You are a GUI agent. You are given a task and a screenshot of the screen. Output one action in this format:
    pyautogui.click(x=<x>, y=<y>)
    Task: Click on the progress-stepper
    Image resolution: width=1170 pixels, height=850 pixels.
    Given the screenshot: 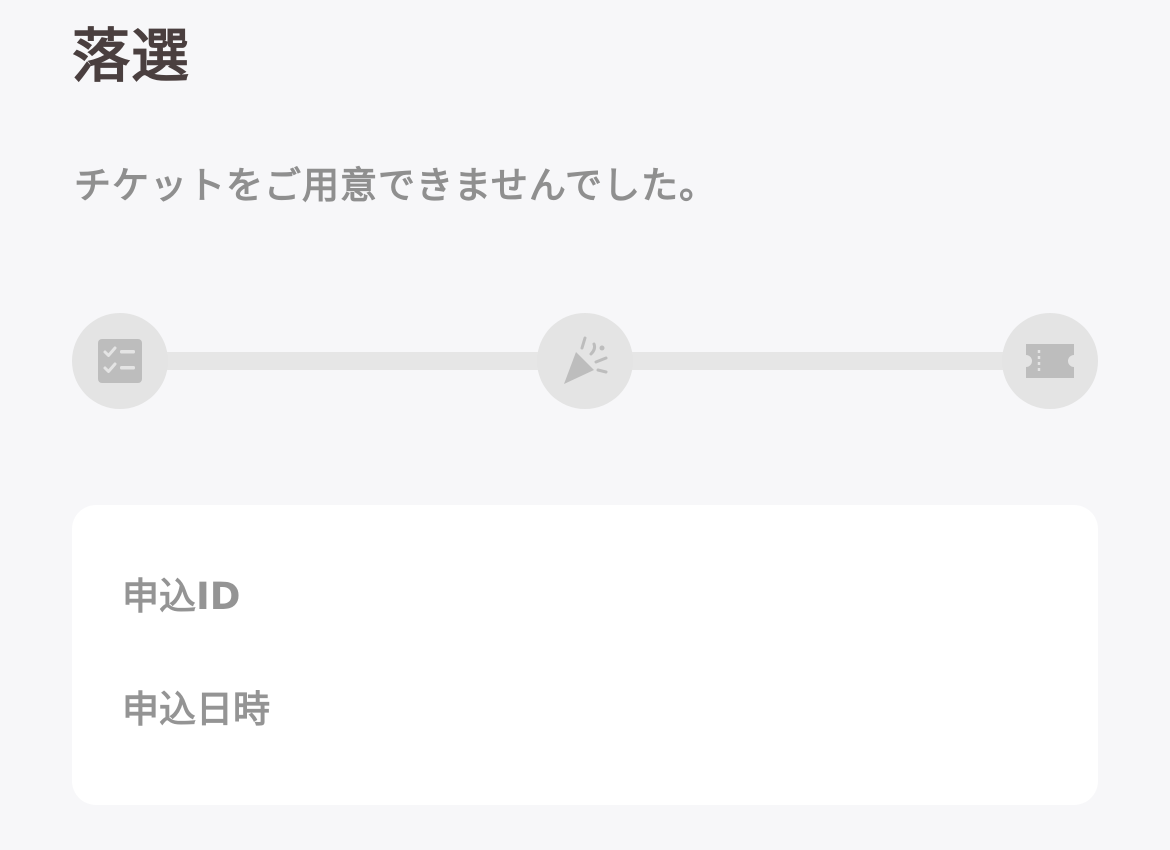 What is the action you would take?
    pyautogui.click(x=585, y=361)
    